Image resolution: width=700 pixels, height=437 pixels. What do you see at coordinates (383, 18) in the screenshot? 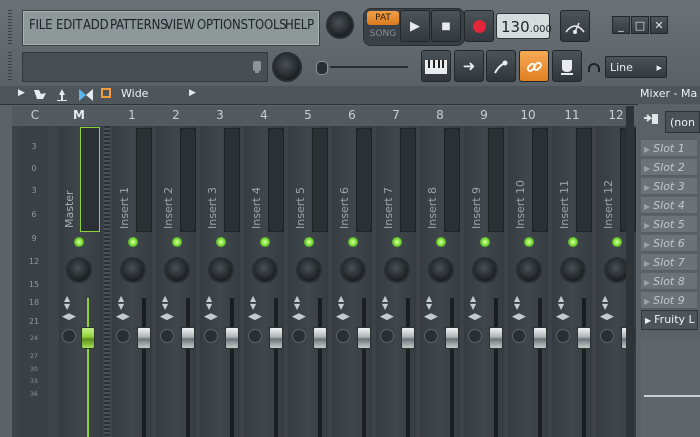
I see `pat-mode-button: PAT` at bounding box center [383, 18].